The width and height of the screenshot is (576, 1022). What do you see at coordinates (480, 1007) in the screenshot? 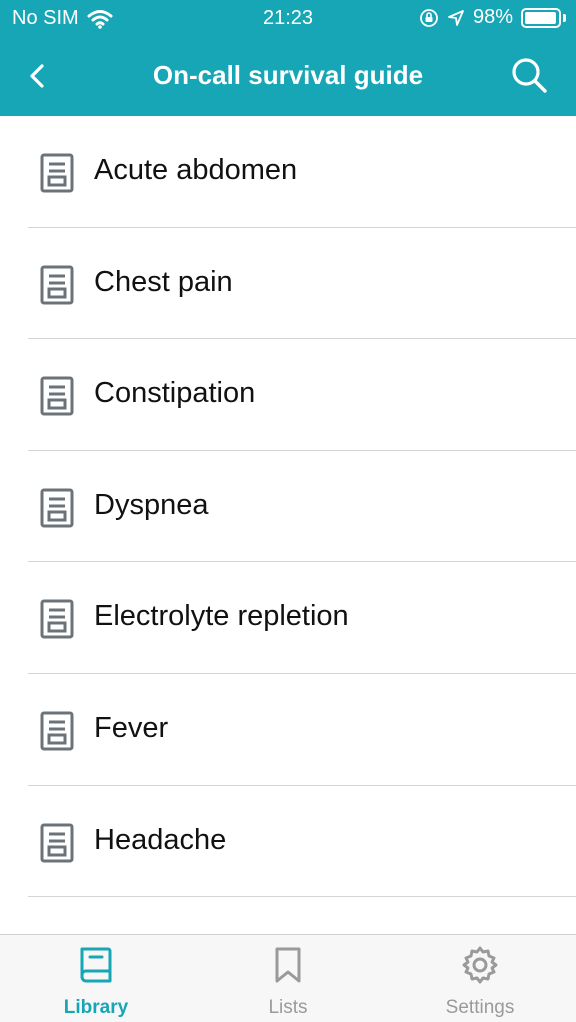
I see `tab-label: Settings` at bounding box center [480, 1007].